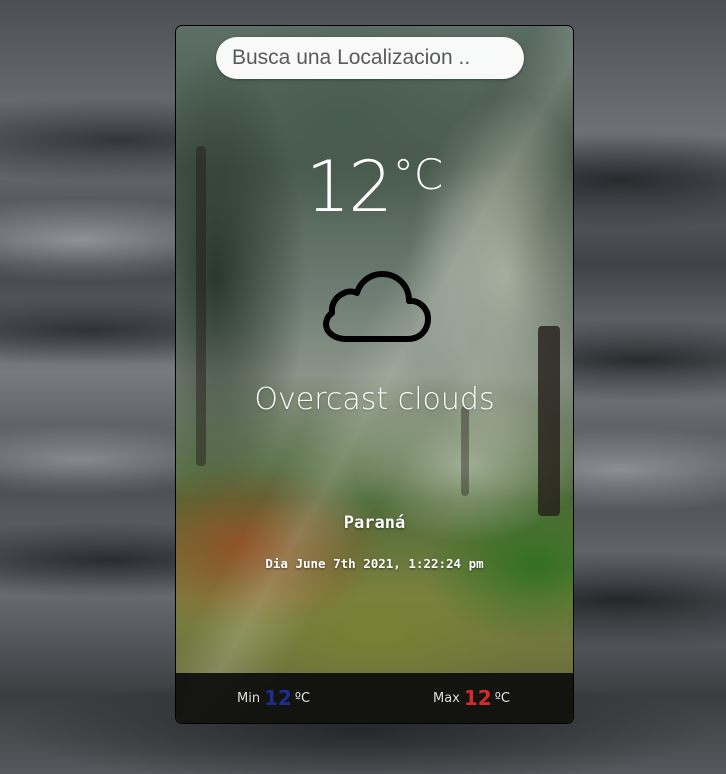 This screenshot has height=774, width=726. Describe the element at coordinates (374, 523) in the screenshot. I see `city-name: Paraná` at that location.